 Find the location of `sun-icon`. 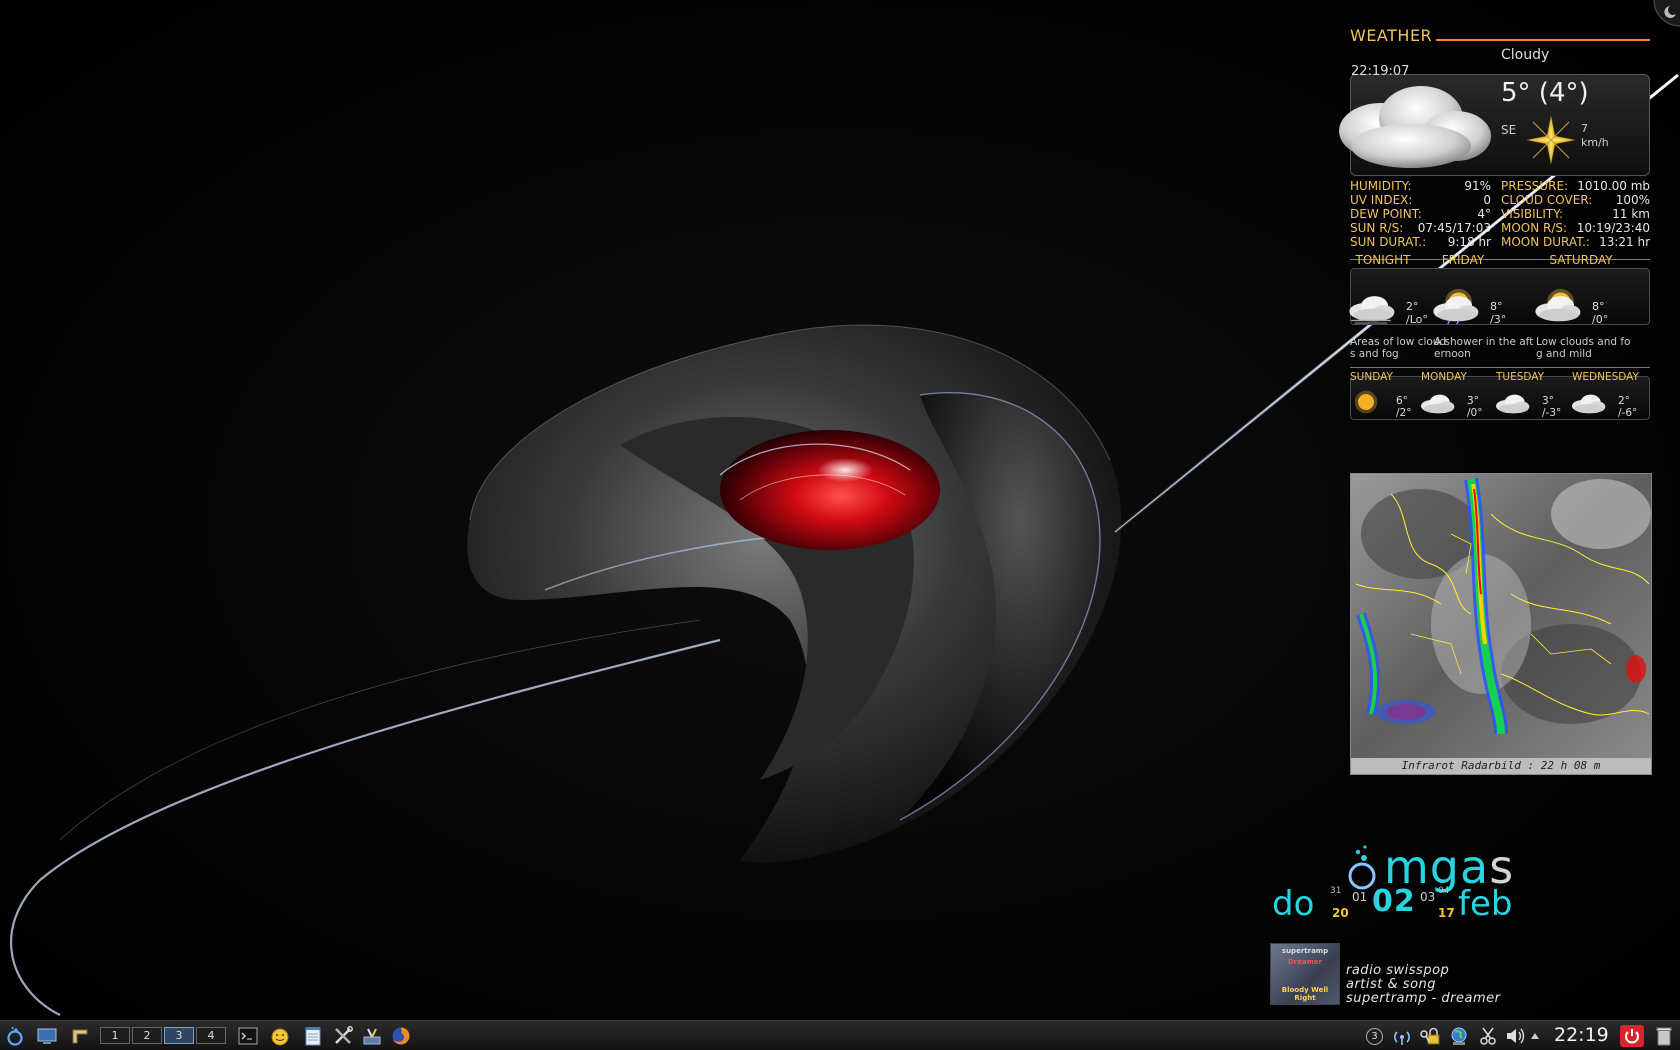

sun-icon is located at coordinates (1366, 402).